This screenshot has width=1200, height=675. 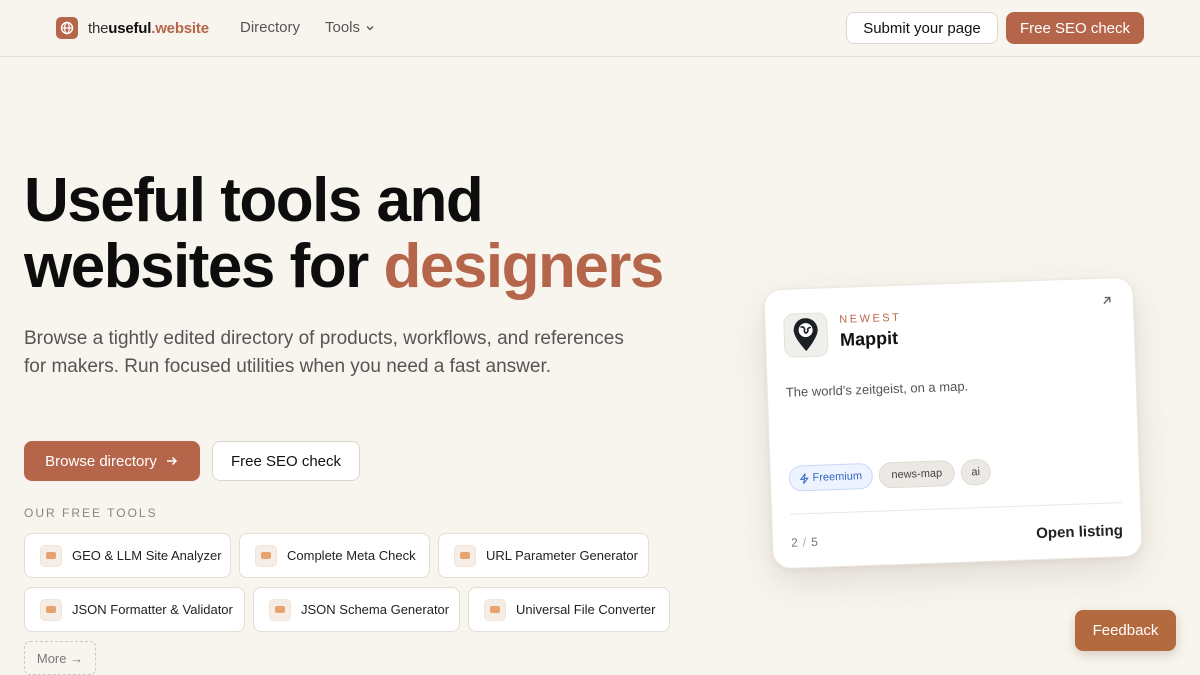 I want to click on hero-title-line1: Useful tools and, so click(x=254, y=200).